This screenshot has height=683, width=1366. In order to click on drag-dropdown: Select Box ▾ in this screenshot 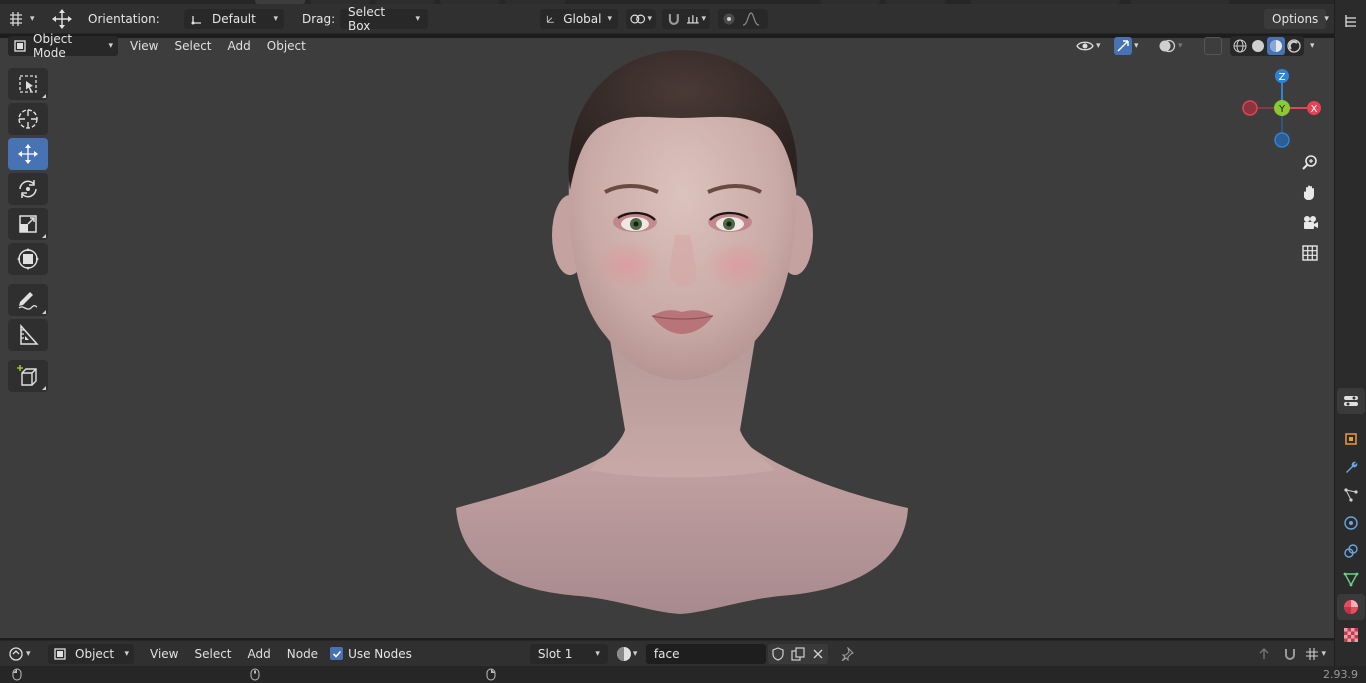, I will do `click(384, 19)`.